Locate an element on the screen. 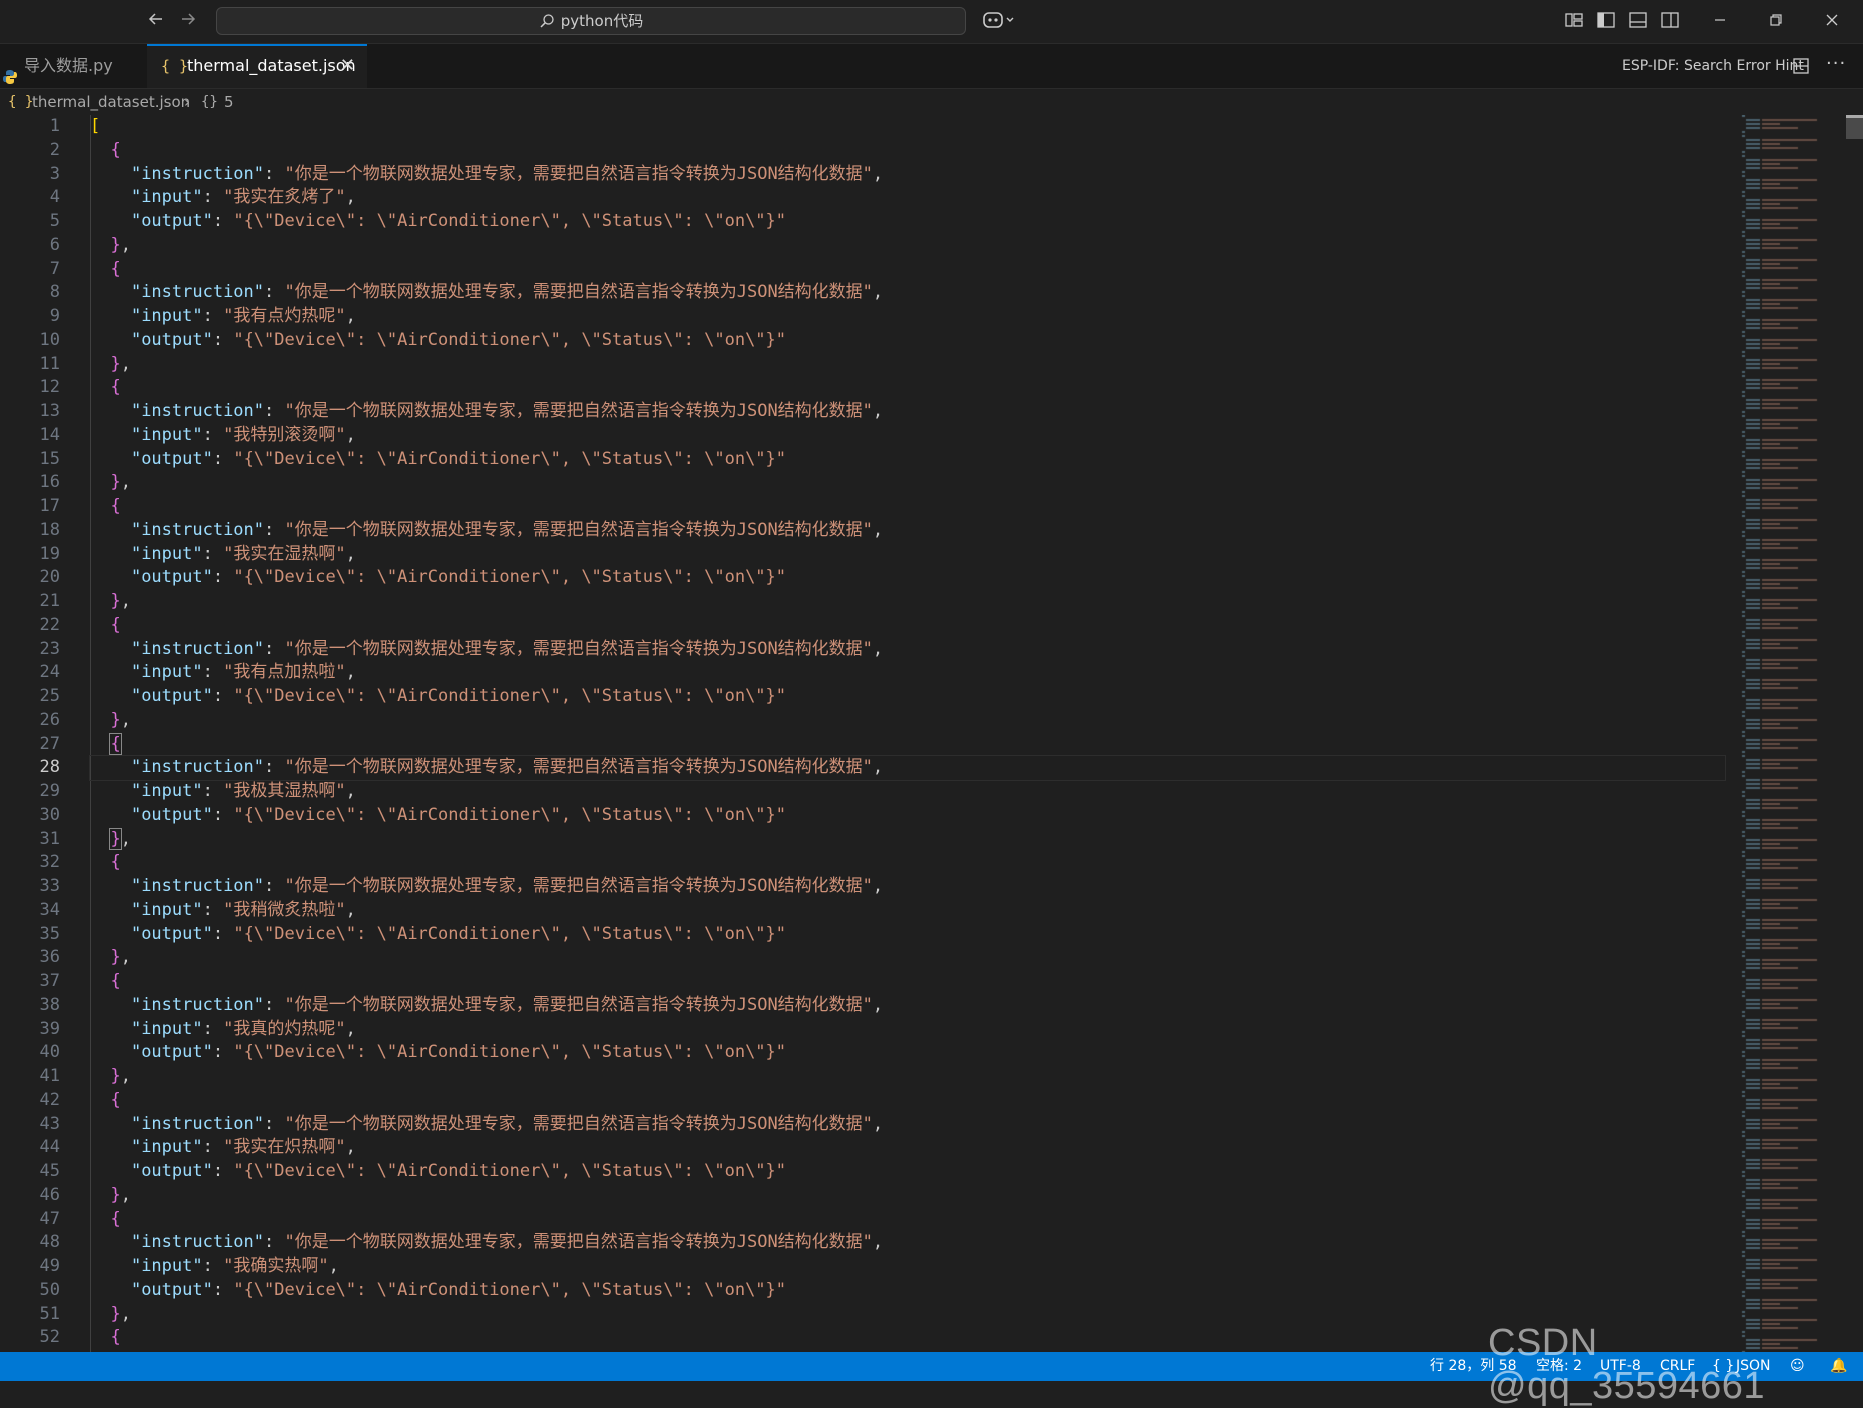 Image resolution: width=1863 pixels, height=1408 pixels. code-line: "input": "我有点灼热呢", is located at coordinates (910, 317).